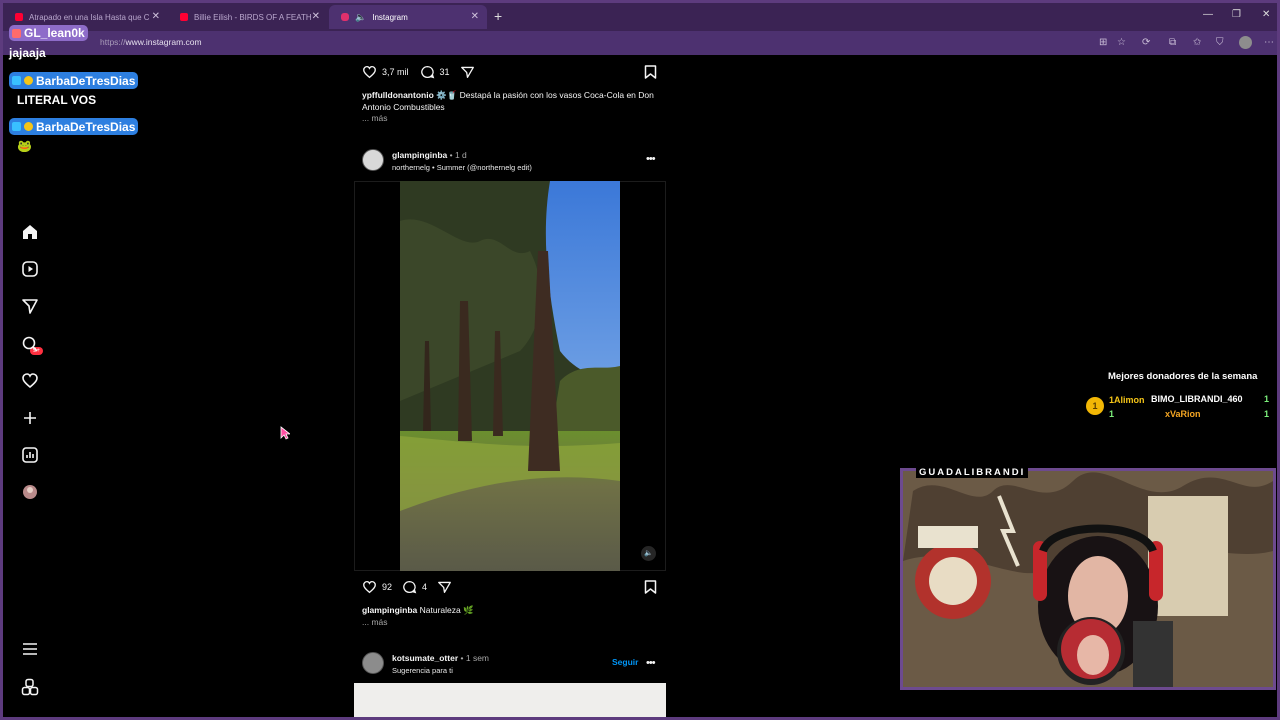 The height and width of the screenshot is (720, 1280). I want to click on direct-messages-icon, so click(30, 306).